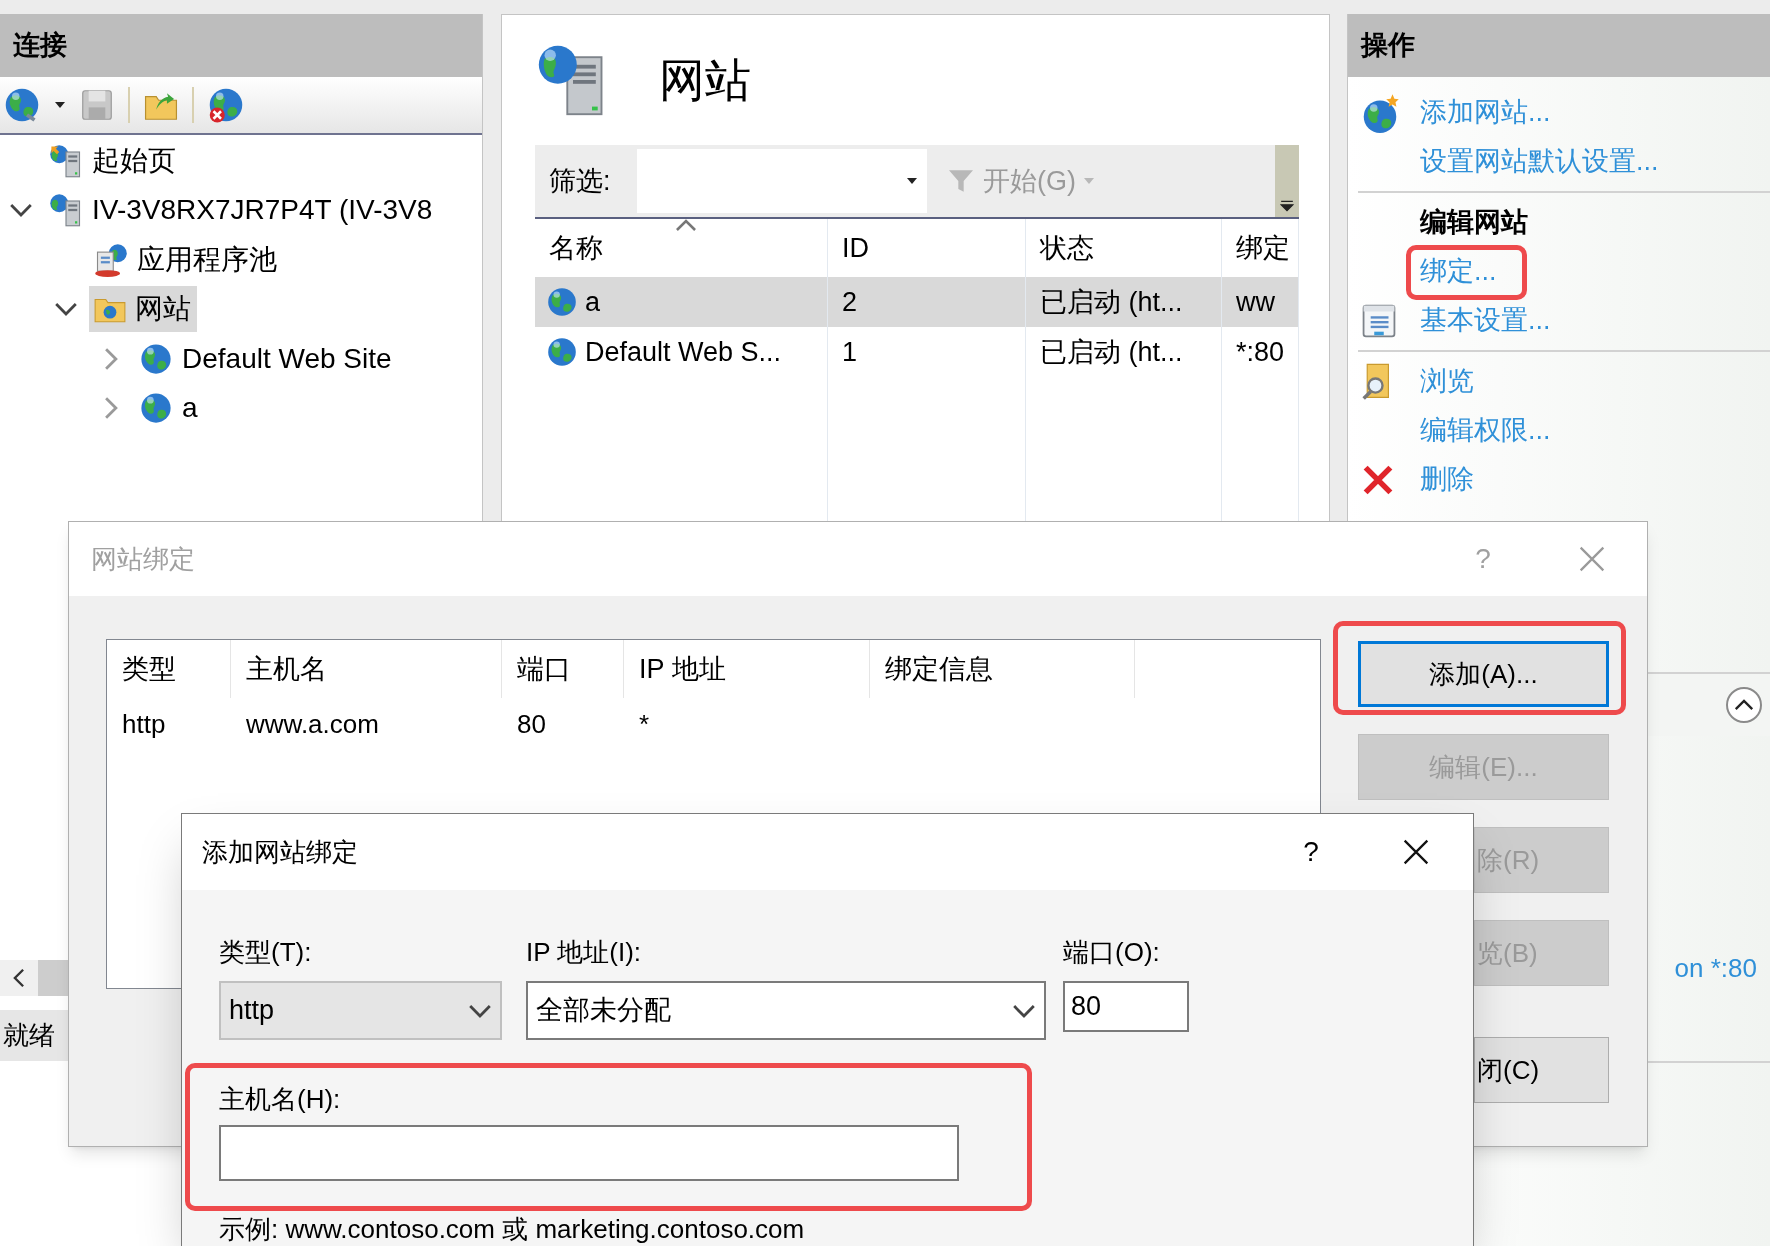  I want to click on field-label: IP 地址(I):, so click(584, 950).